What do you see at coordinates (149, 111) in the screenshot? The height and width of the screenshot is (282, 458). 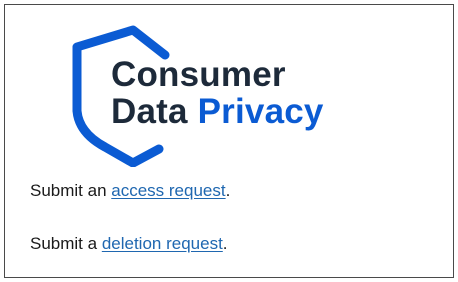 I see `logo-text-data: Data` at bounding box center [149, 111].